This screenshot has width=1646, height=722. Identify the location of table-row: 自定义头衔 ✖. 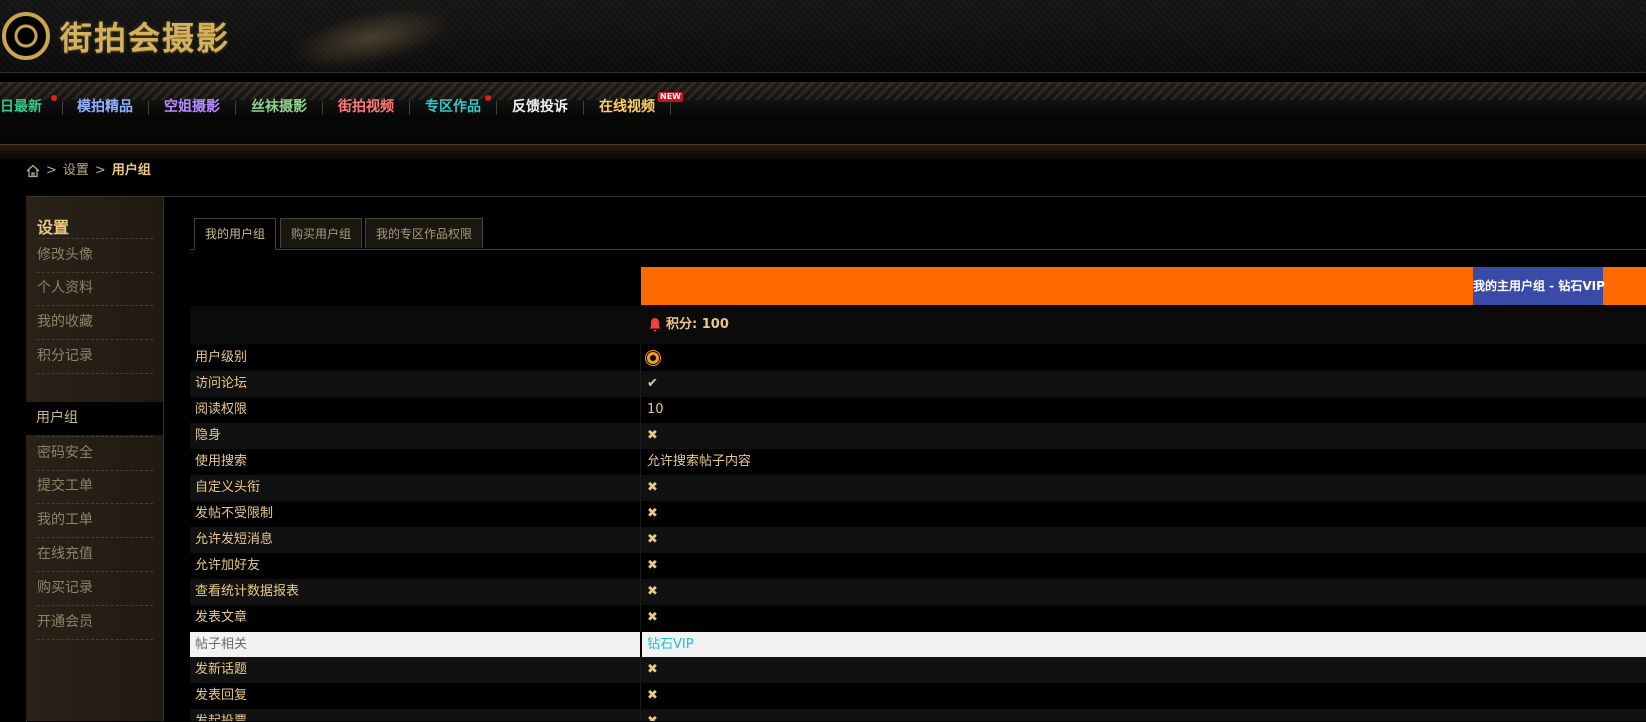
(918, 488).